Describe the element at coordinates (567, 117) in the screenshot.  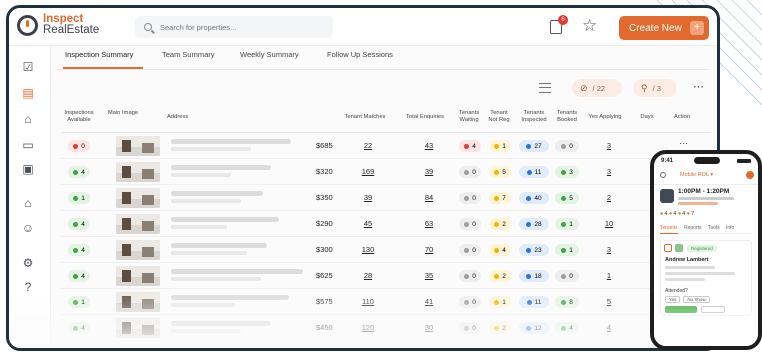
I see `col-tenants-booked: Tenants Booked` at that location.